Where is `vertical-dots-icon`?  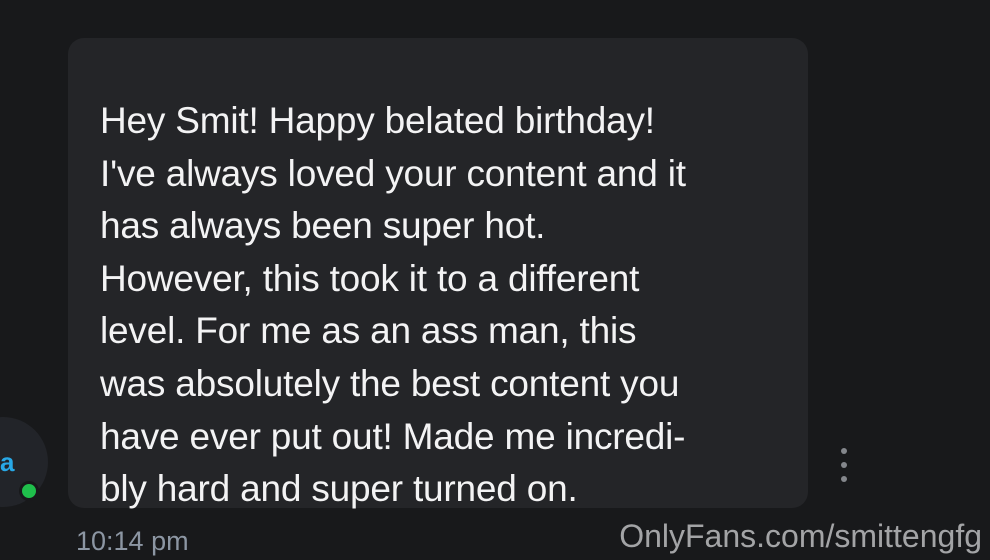 vertical-dots-icon is located at coordinates (844, 465).